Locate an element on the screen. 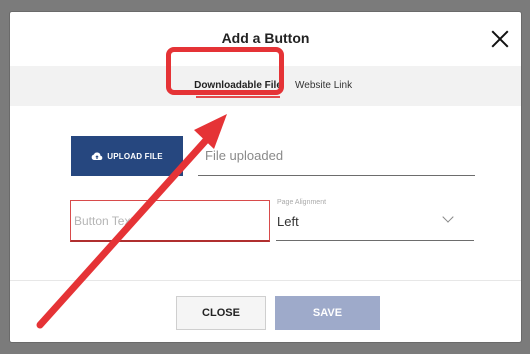 The height and width of the screenshot is (354, 530). chevron-down-icon is located at coordinates (448, 217).